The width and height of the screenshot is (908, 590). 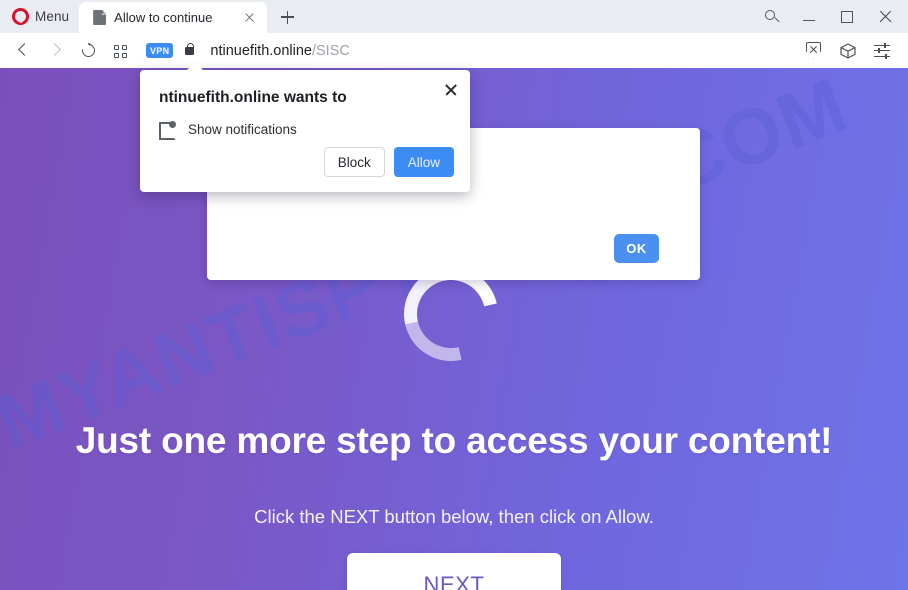 I want to click on tab-allow-to-continue: Allow to continue, so click(x=173, y=17).